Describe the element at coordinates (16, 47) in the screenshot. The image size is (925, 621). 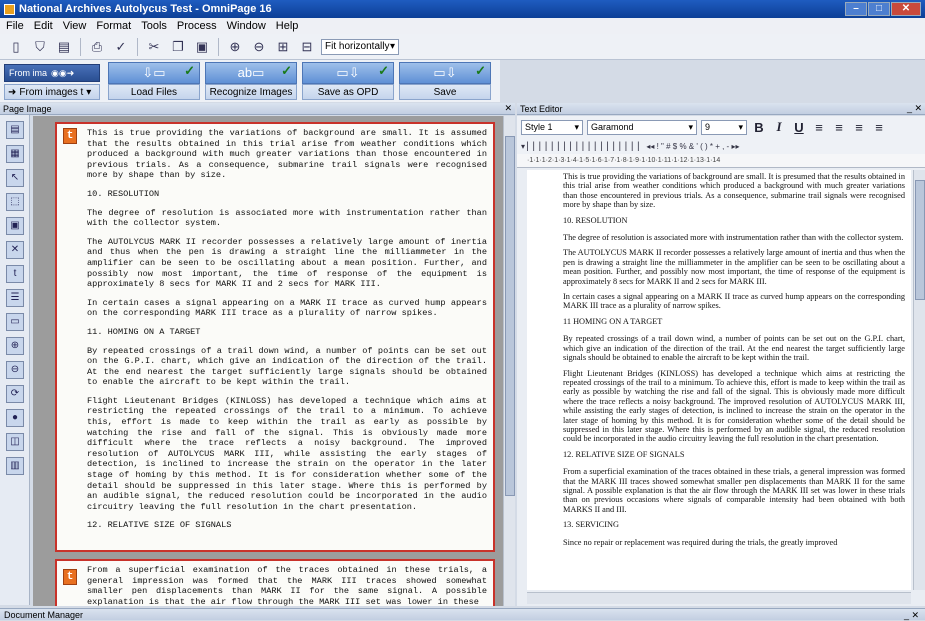
I see `new-icon: ▯` at that location.